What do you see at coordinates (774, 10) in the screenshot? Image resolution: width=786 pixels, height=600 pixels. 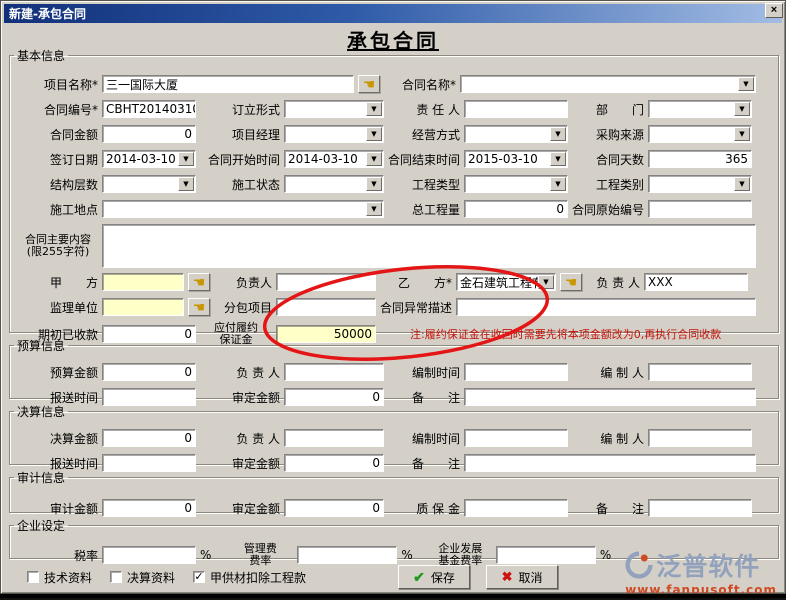 I see `close-button: ×` at bounding box center [774, 10].